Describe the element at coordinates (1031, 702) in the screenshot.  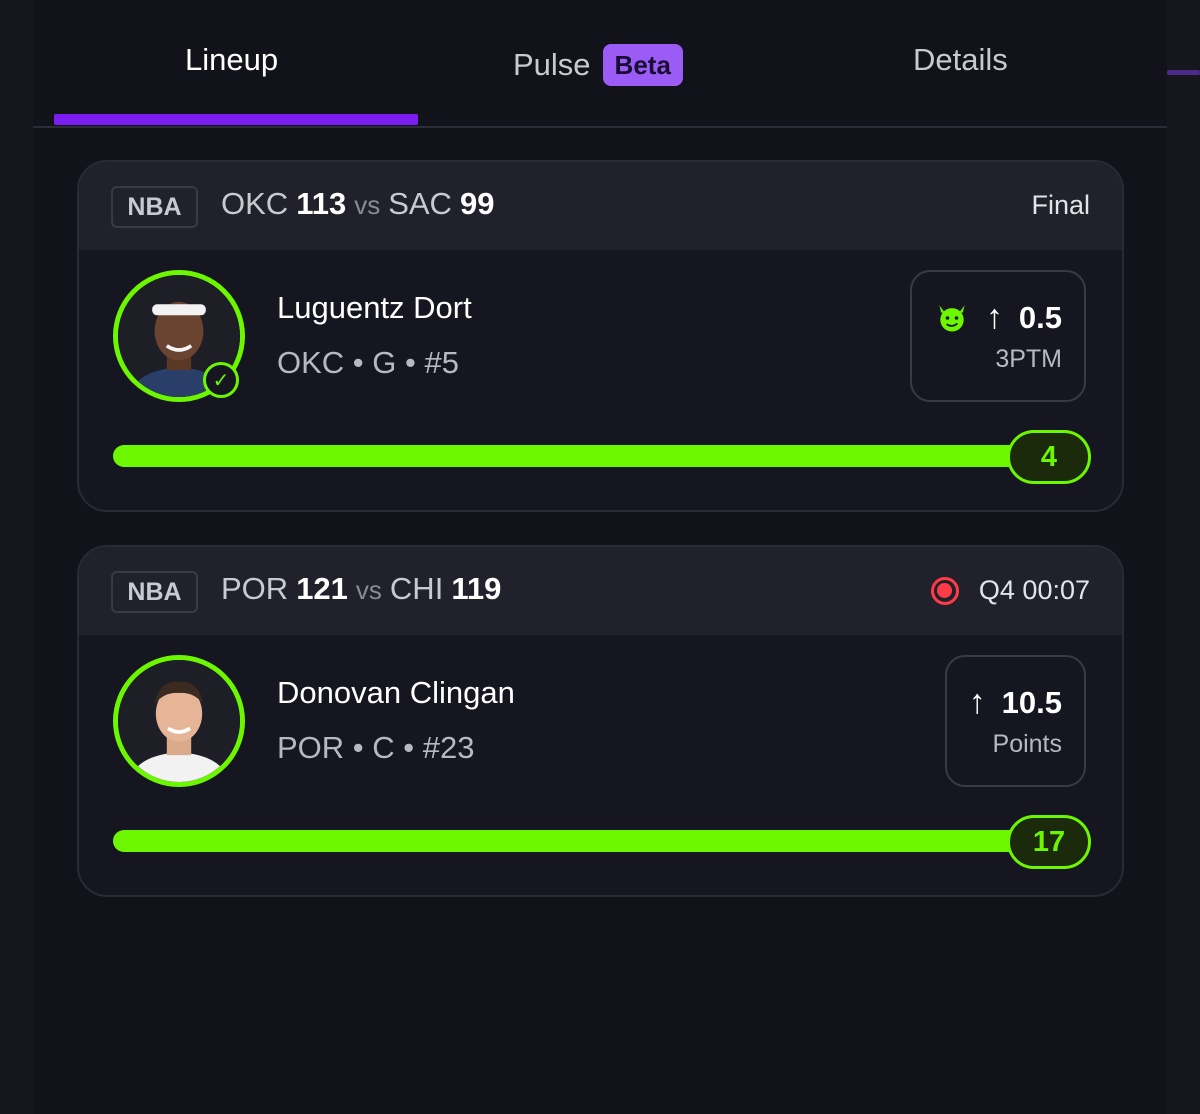
I see `pick-line-value: 10.5` at that location.